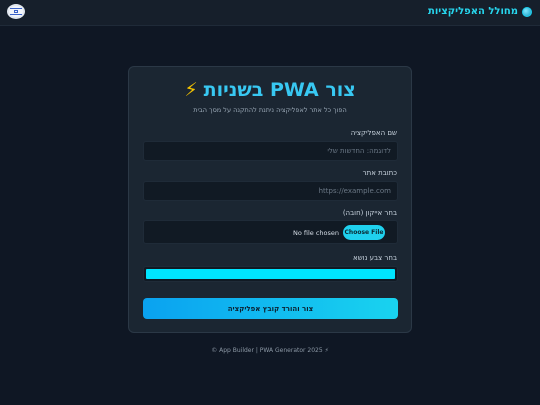 This screenshot has width=540, height=405. Describe the element at coordinates (527, 11) in the screenshot. I see `globe-icon` at that location.